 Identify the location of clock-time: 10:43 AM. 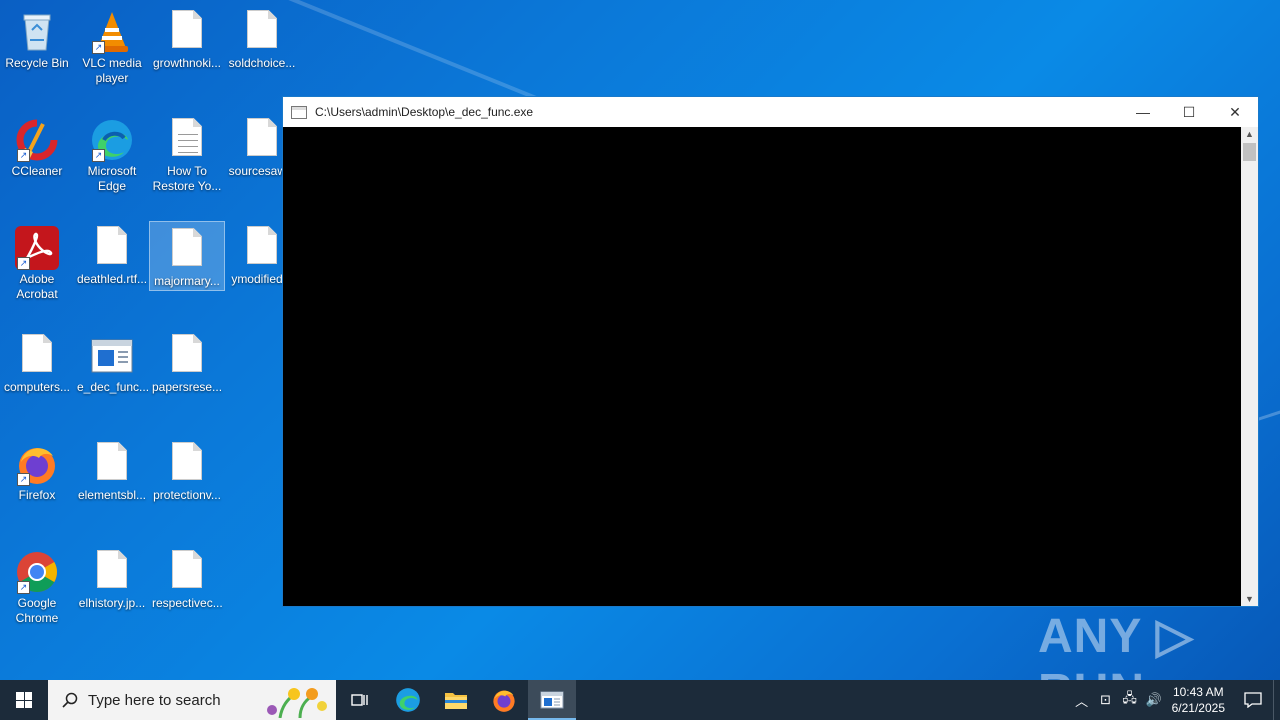
(1198, 692).